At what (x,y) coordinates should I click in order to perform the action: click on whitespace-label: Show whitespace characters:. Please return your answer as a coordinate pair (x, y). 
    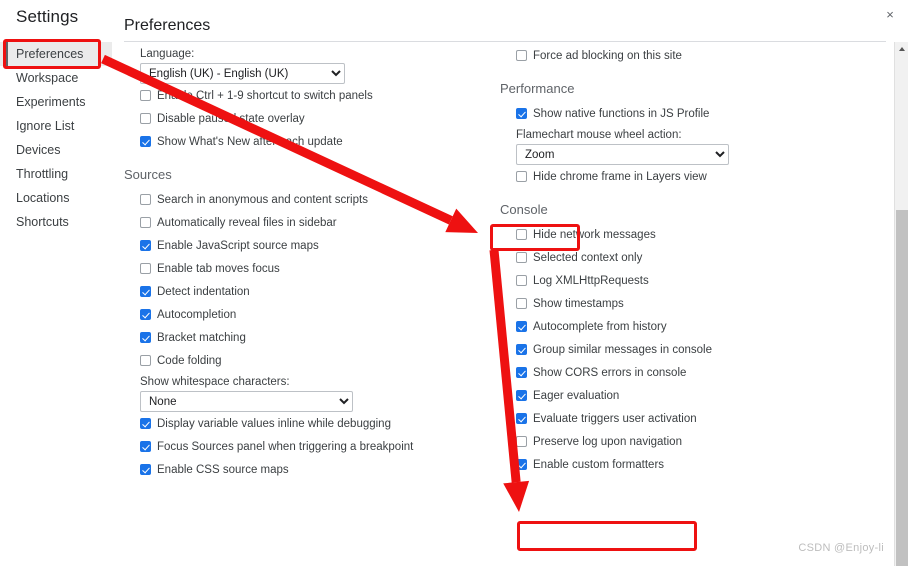
    Looking at the image, I should click on (215, 382).